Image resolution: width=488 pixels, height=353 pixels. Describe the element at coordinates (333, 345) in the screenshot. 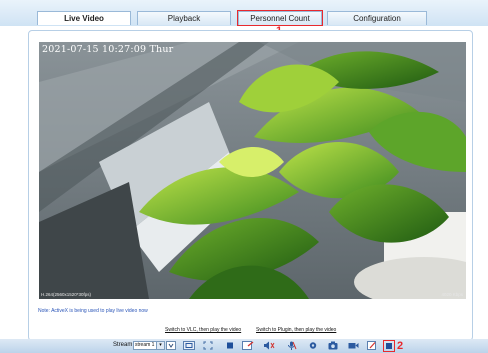

I see `camera-icon` at that location.